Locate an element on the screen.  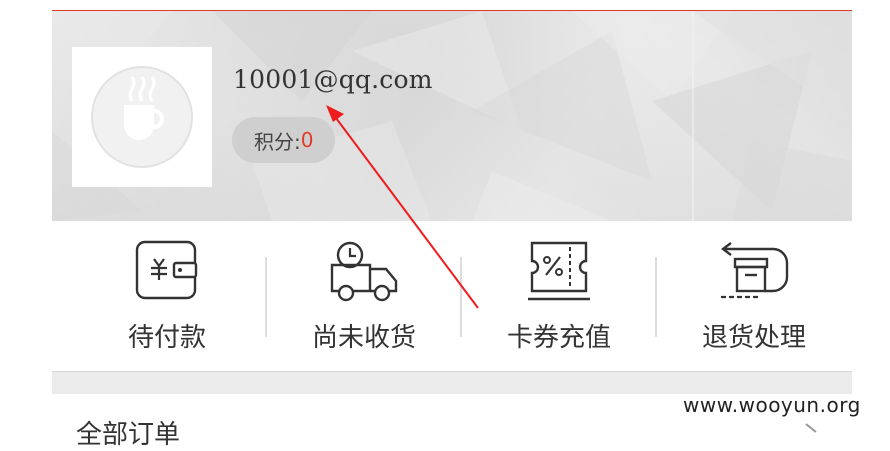
menu-item-return-processing: 退货处理 is located at coordinates (754, 296).